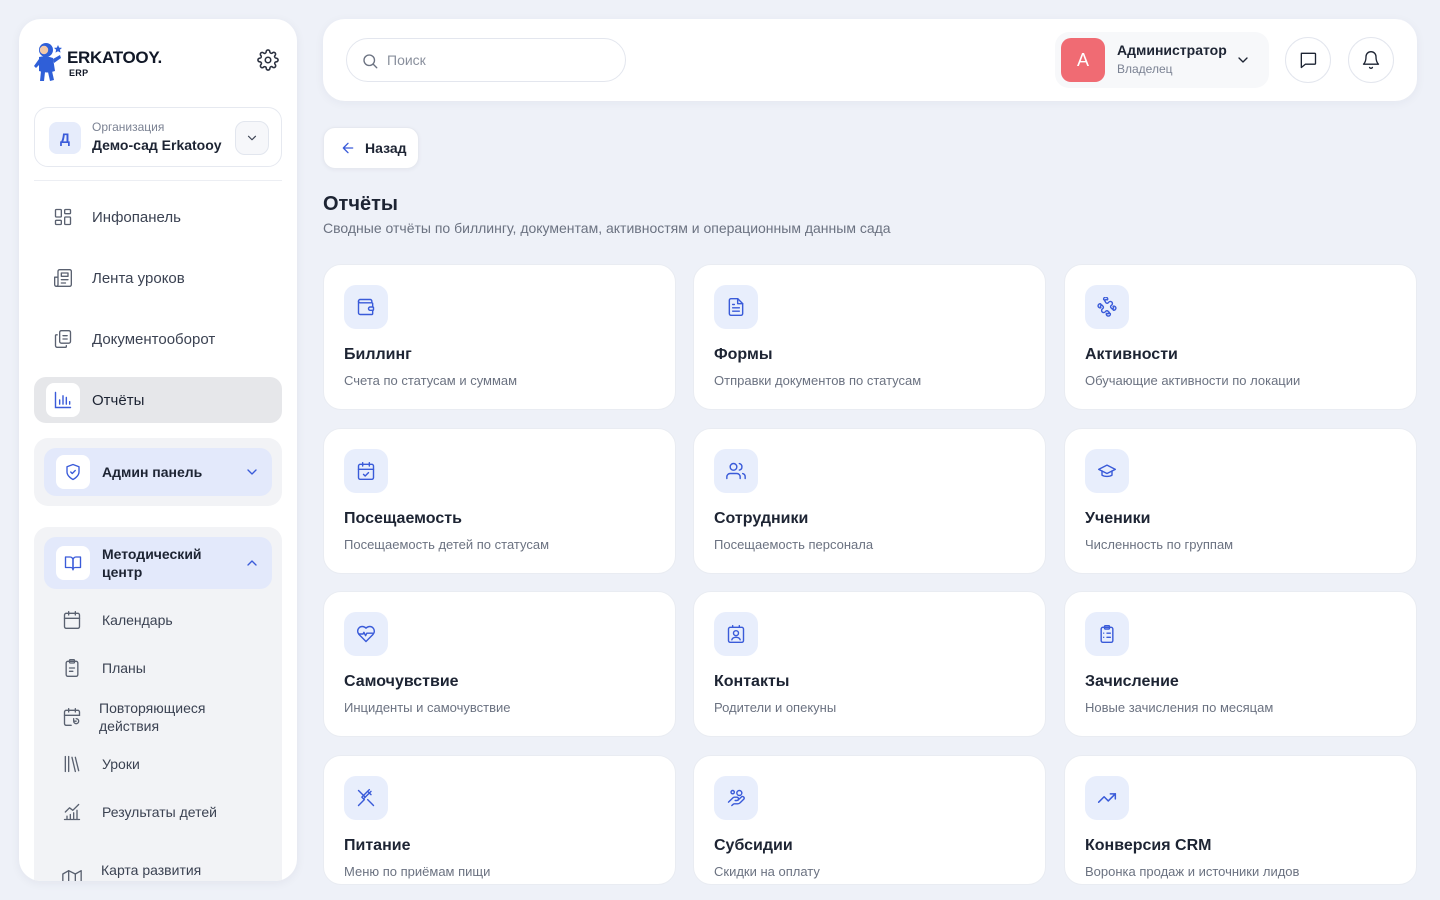  What do you see at coordinates (48, 62) in the screenshot?
I see `logo-mascot-icon` at bounding box center [48, 62].